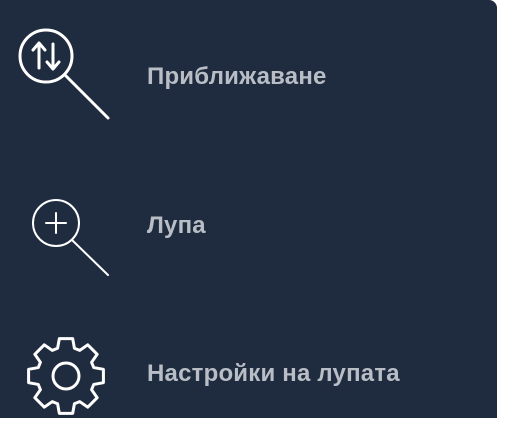 Image resolution: width=505 pixels, height=424 pixels. I want to click on gear-icon, so click(68, 376).